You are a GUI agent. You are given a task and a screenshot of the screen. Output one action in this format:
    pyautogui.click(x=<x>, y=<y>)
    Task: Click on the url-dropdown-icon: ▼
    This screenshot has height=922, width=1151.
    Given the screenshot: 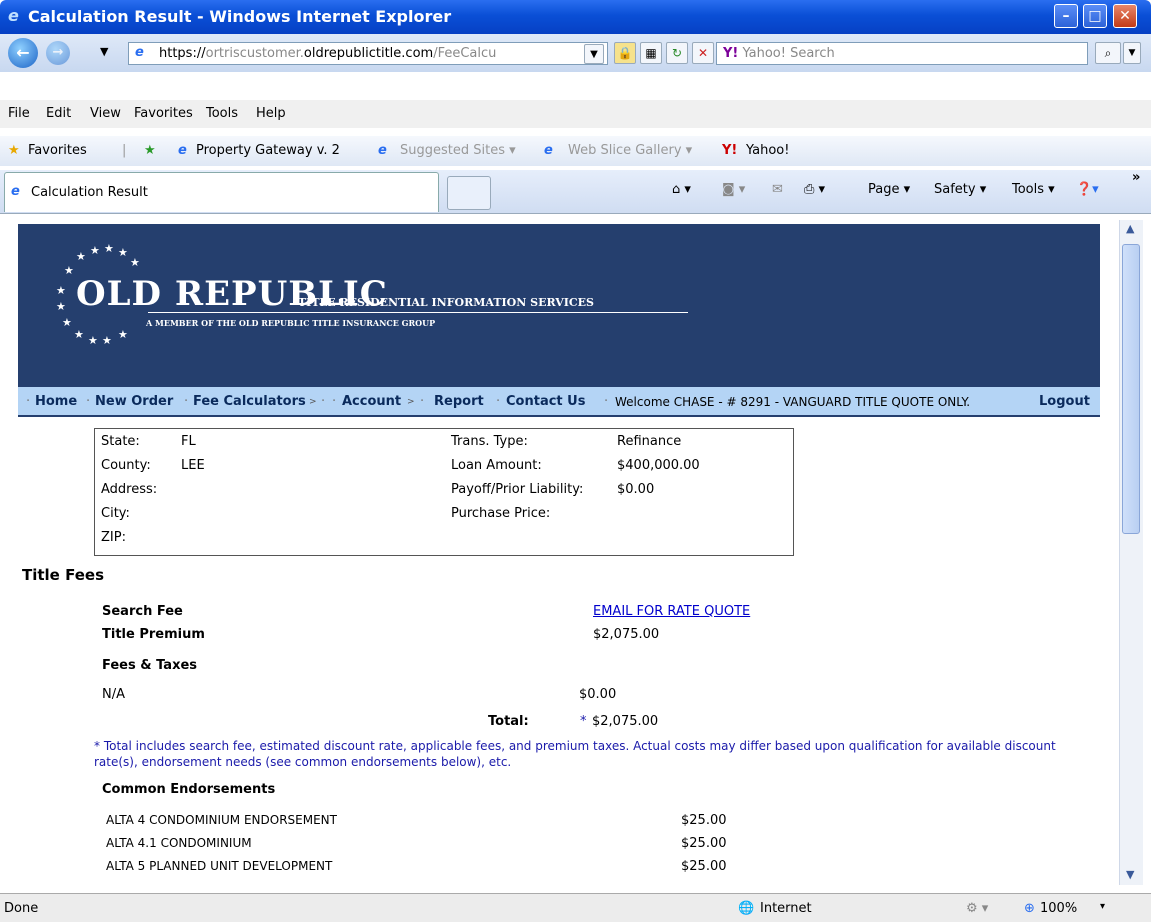 What is the action you would take?
    pyautogui.click(x=594, y=54)
    